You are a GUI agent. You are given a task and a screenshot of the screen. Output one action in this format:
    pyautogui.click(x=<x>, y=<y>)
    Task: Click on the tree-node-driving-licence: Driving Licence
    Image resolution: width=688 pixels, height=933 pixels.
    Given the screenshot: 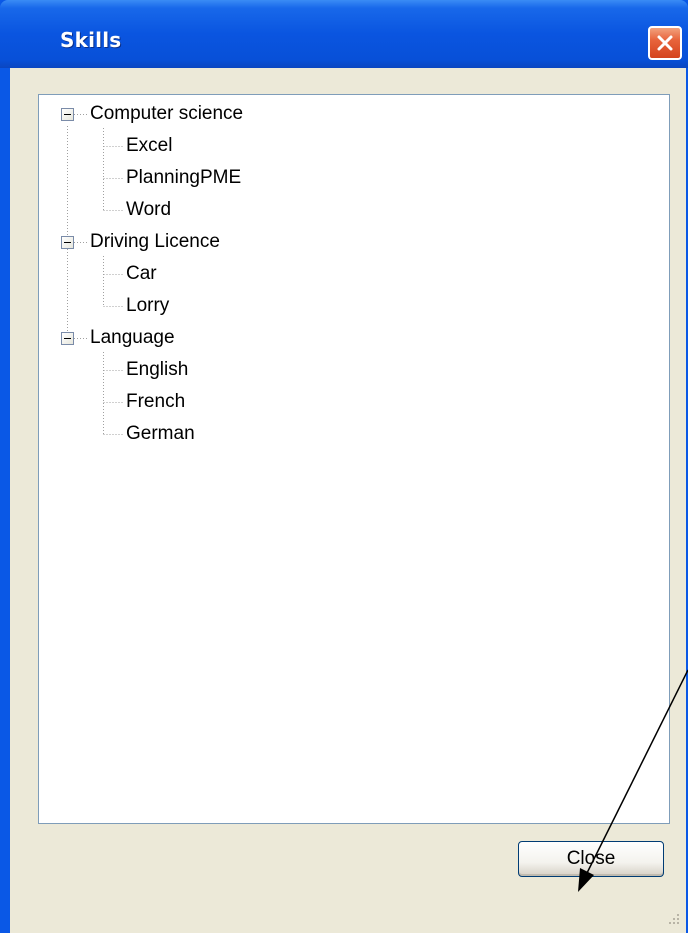 What is the action you would take?
    pyautogui.click(x=155, y=242)
    